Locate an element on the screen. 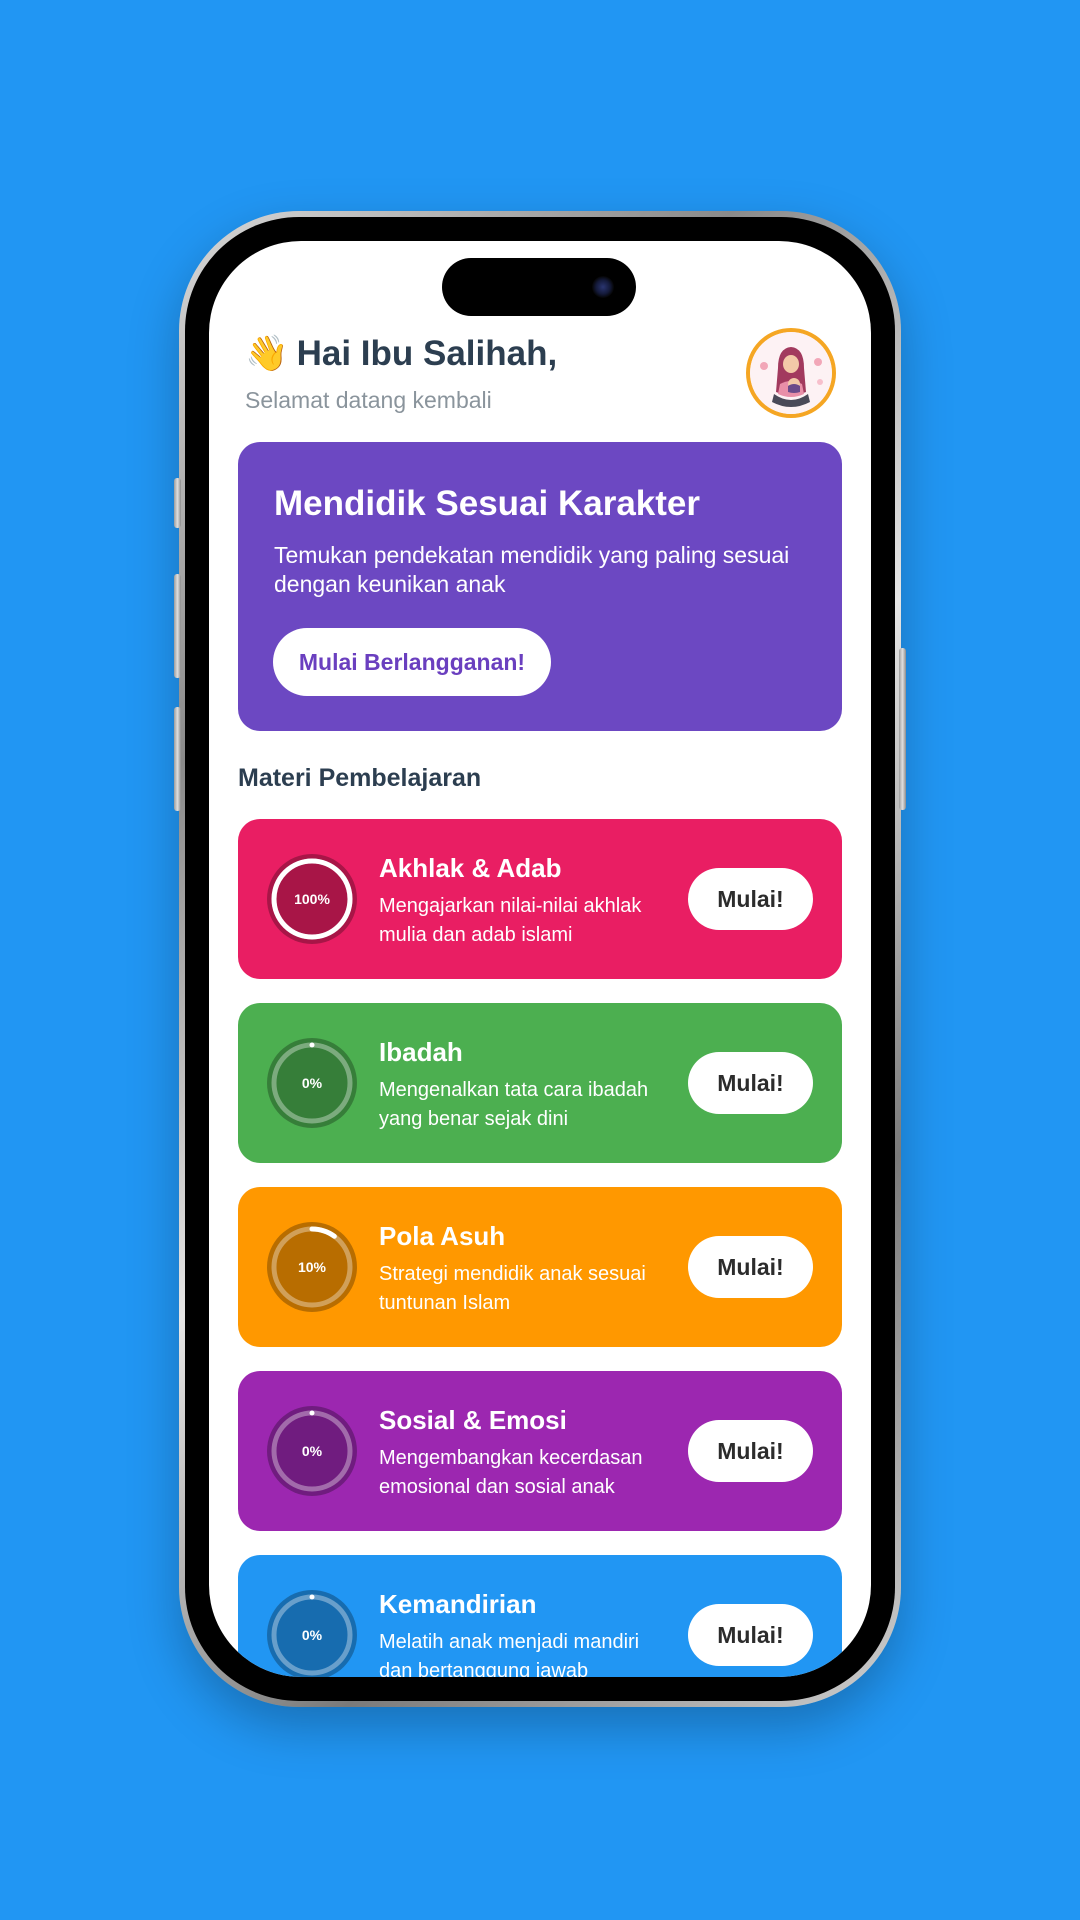 The width and height of the screenshot is (1080, 1920). greeting-text: Hai Ibu Salihah, is located at coordinates (427, 353).